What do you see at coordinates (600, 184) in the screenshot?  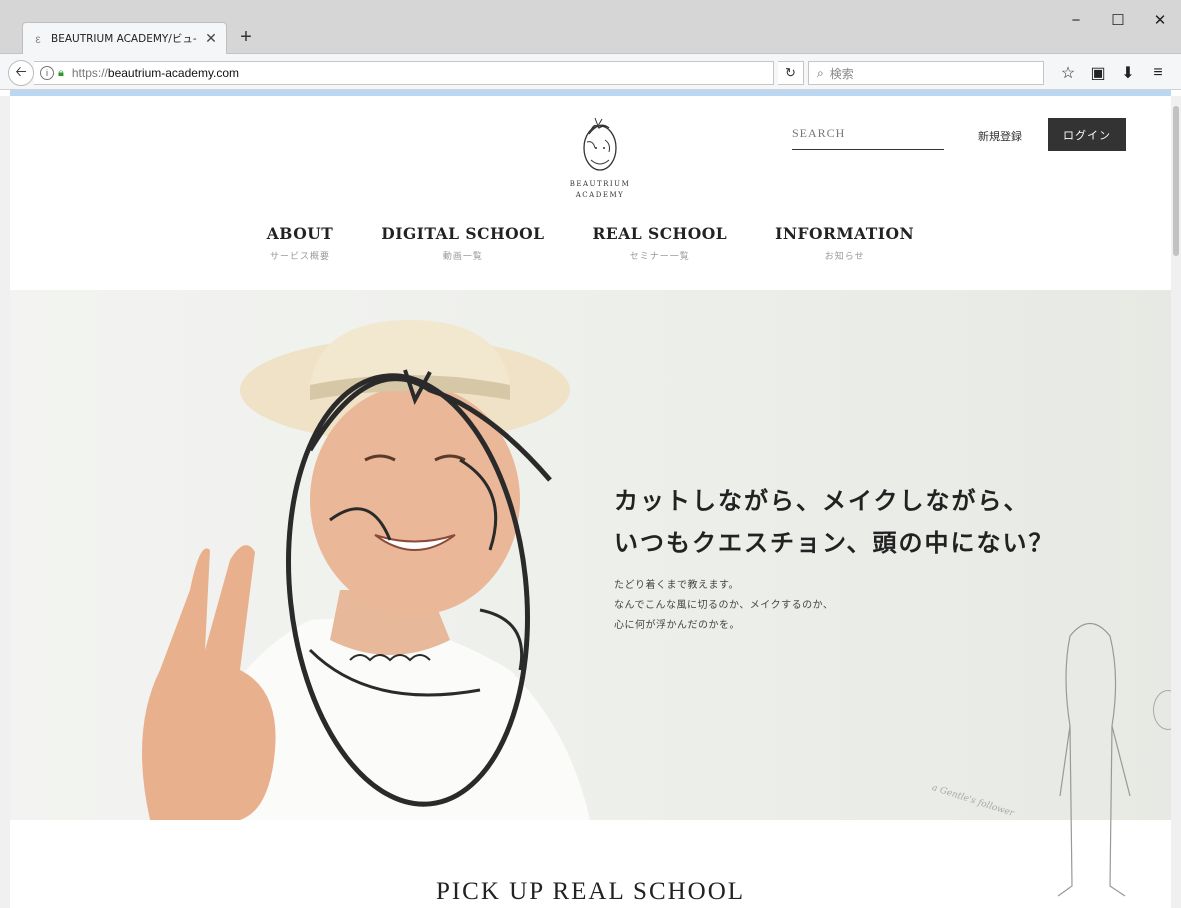 I see `logo-text-line1: BEAUTRIUM` at bounding box center [600, 184].